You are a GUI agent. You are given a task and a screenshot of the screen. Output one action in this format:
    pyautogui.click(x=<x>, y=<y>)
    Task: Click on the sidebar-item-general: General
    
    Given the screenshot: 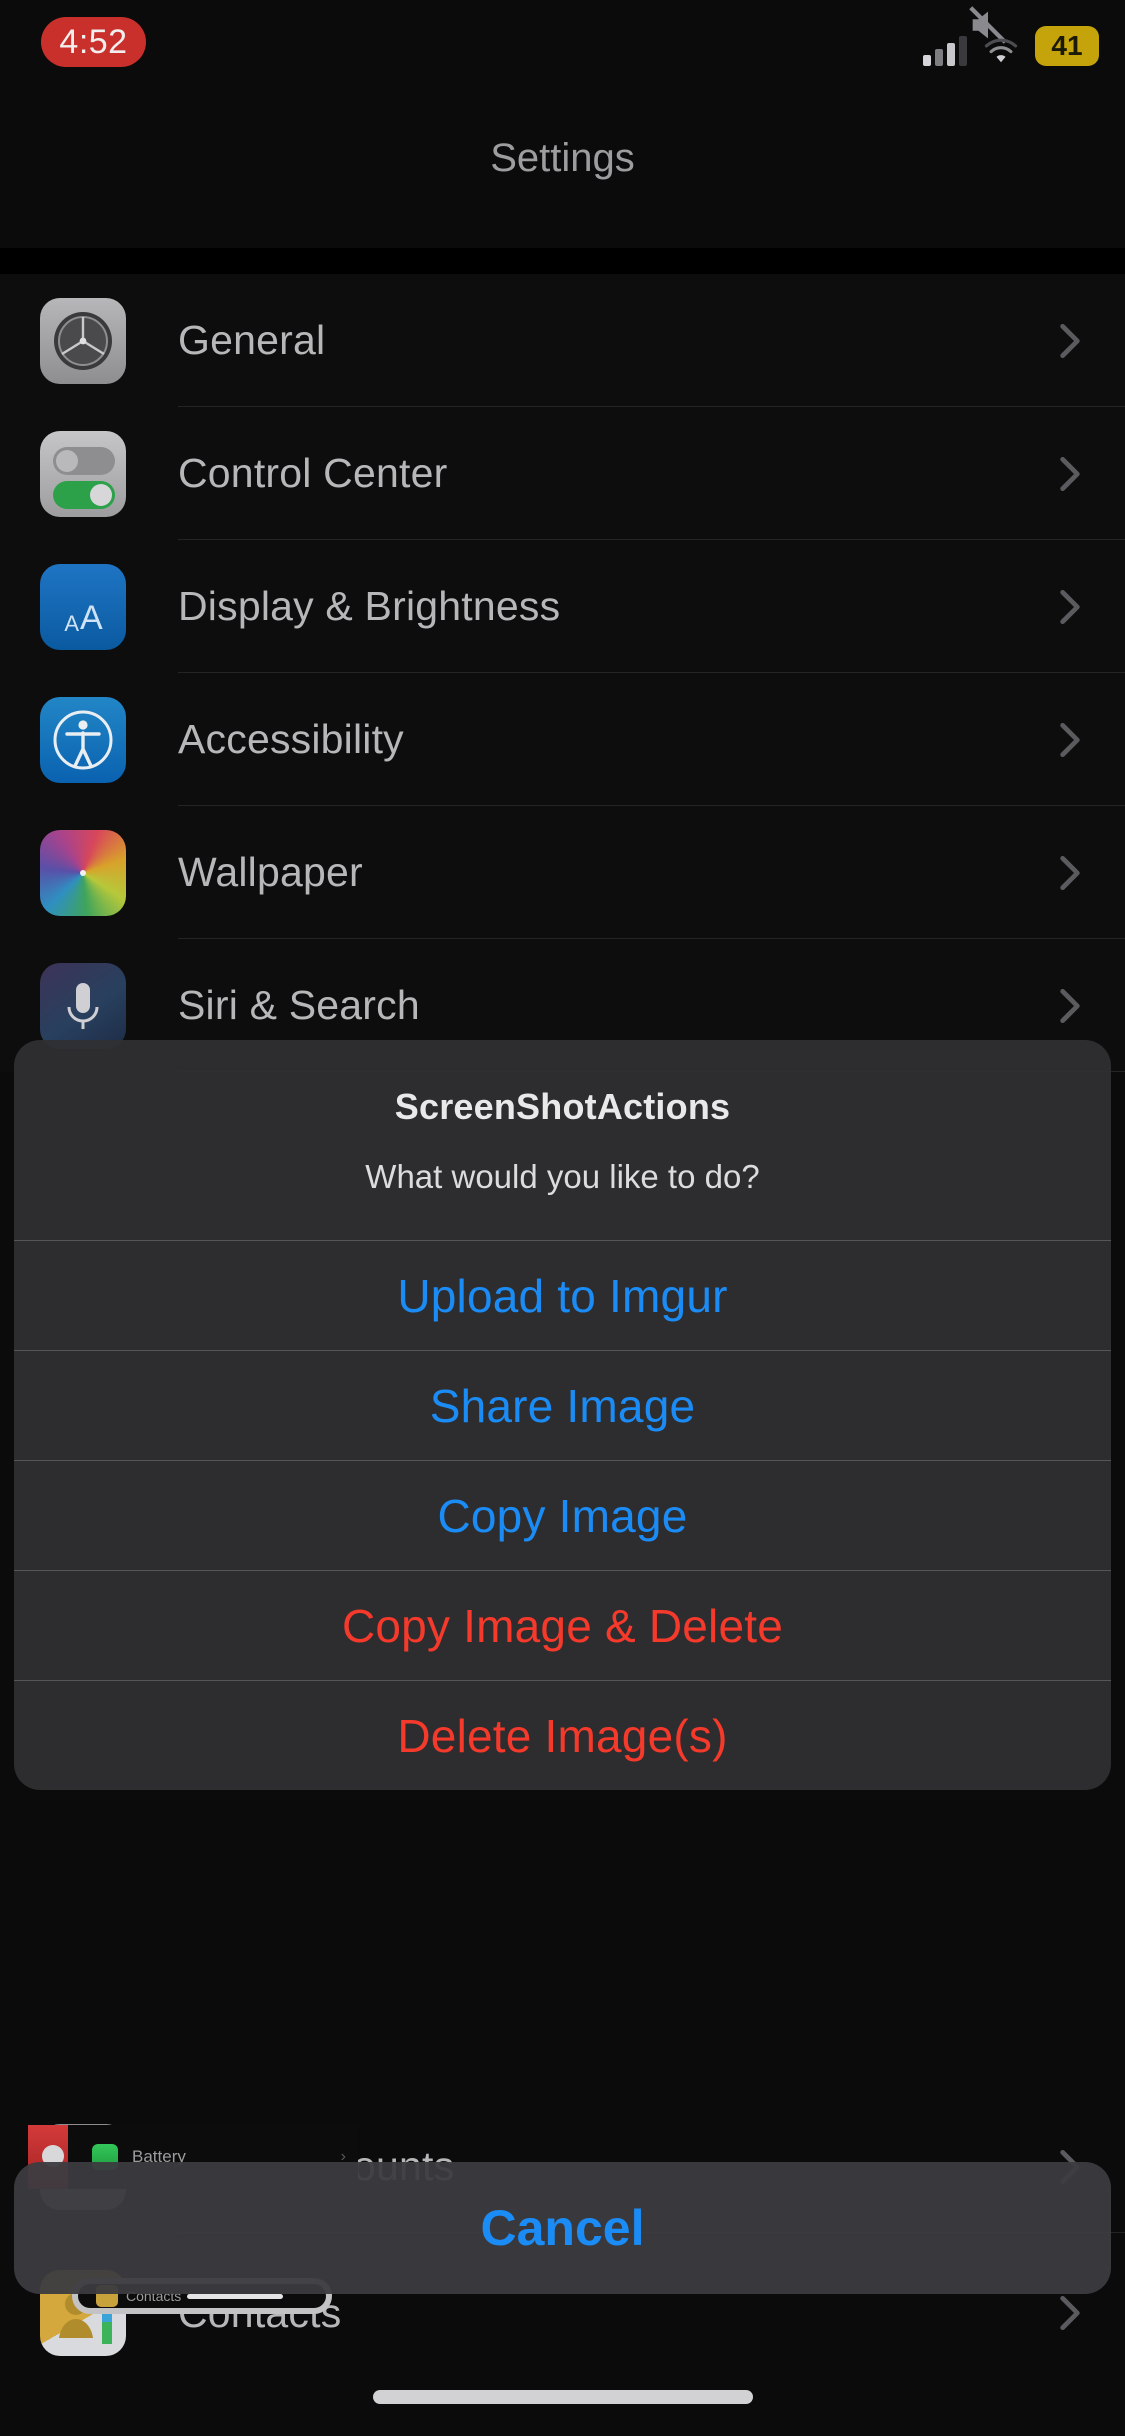 What is the action you would take?
    pyautogui.click(x=562, y=340)
    